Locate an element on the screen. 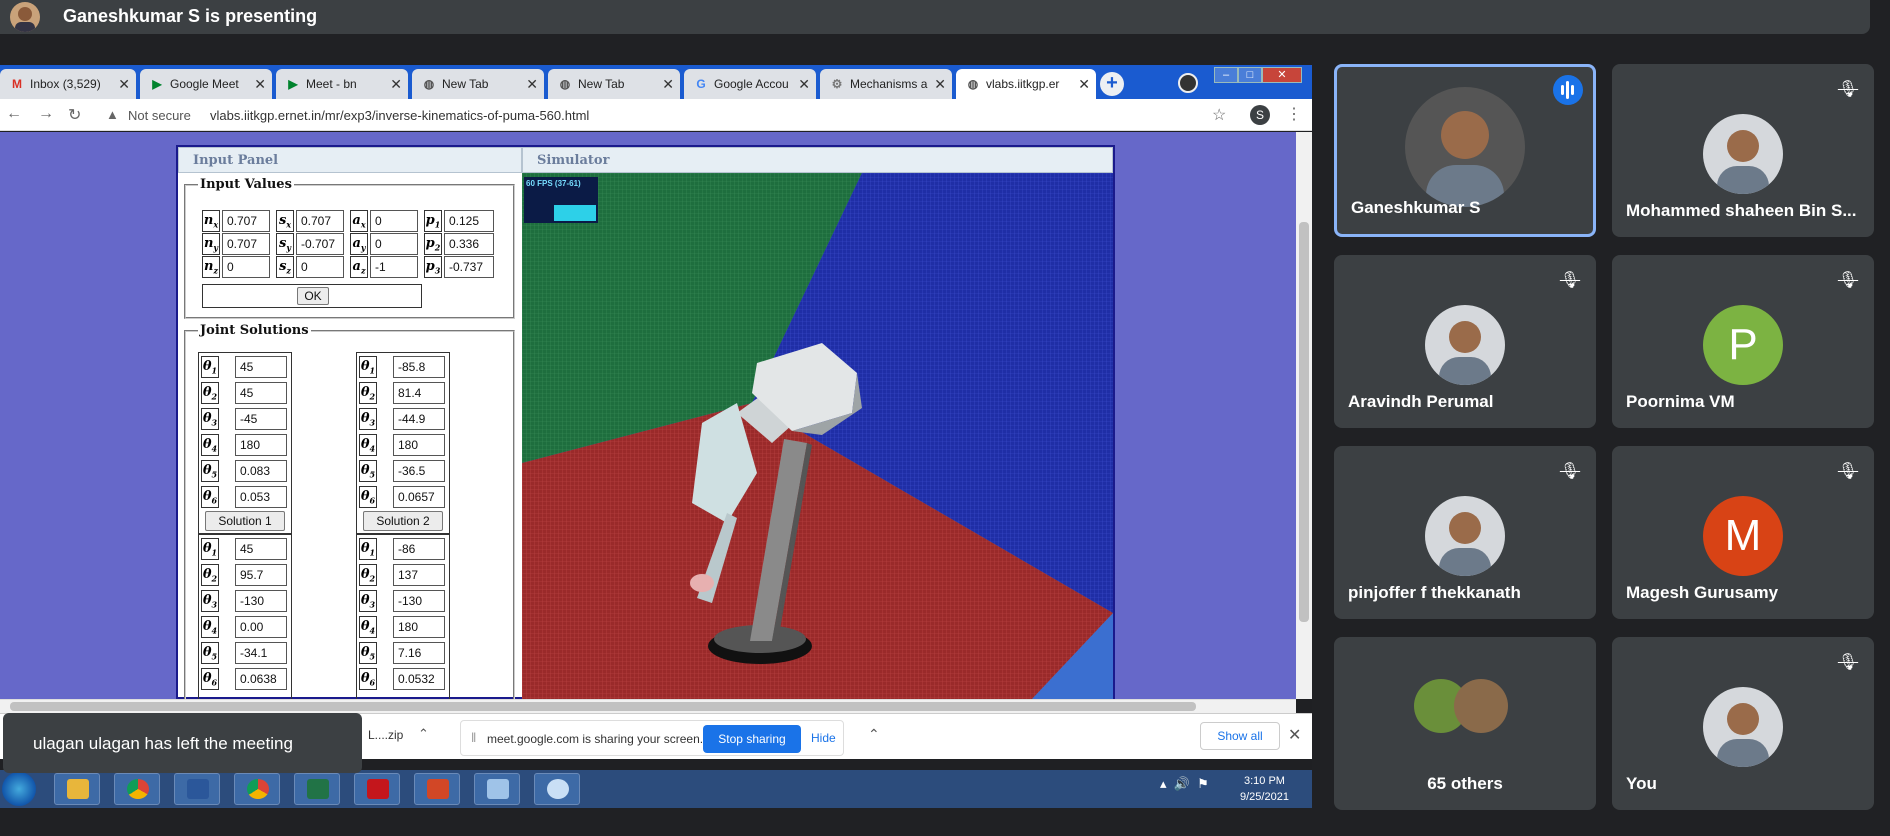 The width and height of the screenshot is (1890, 836). download-chevron-icon: ⌃ is located at coordinates (423, 734).